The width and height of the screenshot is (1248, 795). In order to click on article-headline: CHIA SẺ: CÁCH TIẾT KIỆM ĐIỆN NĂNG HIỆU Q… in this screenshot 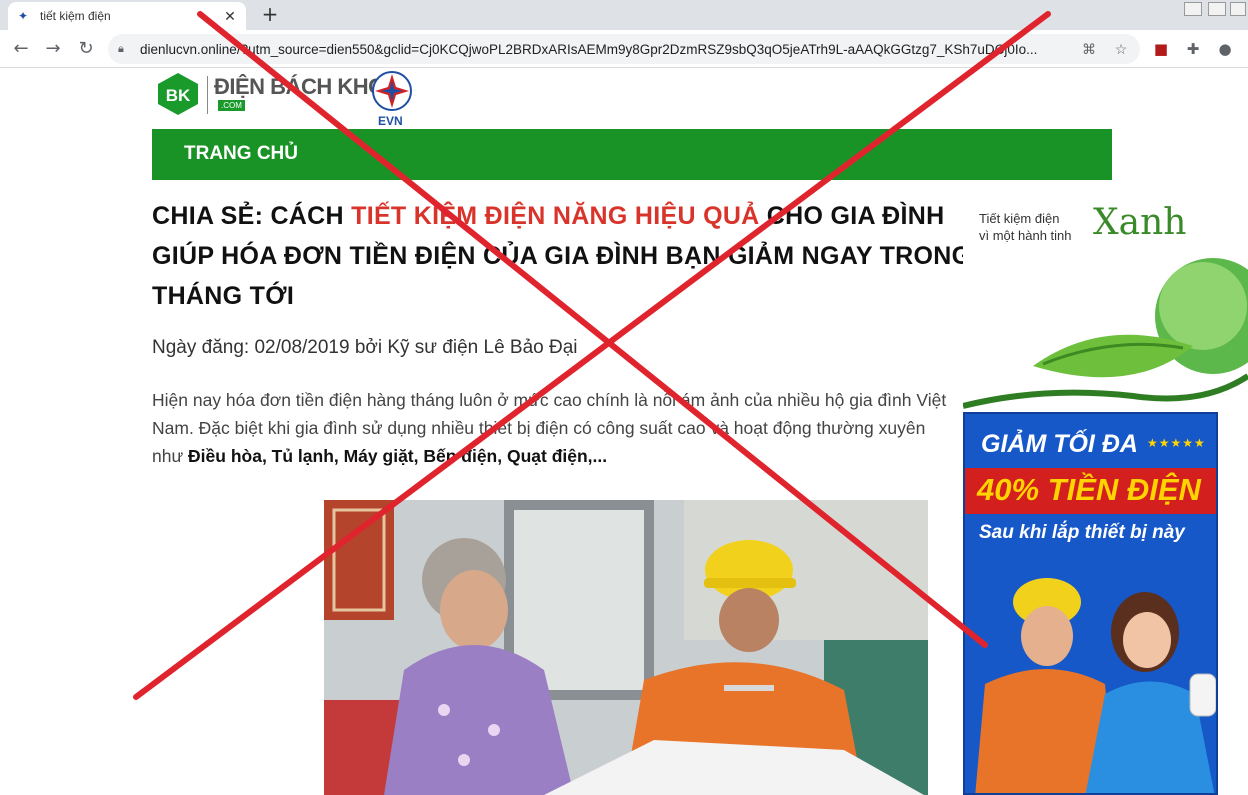, I will do `click(562, 256)`.